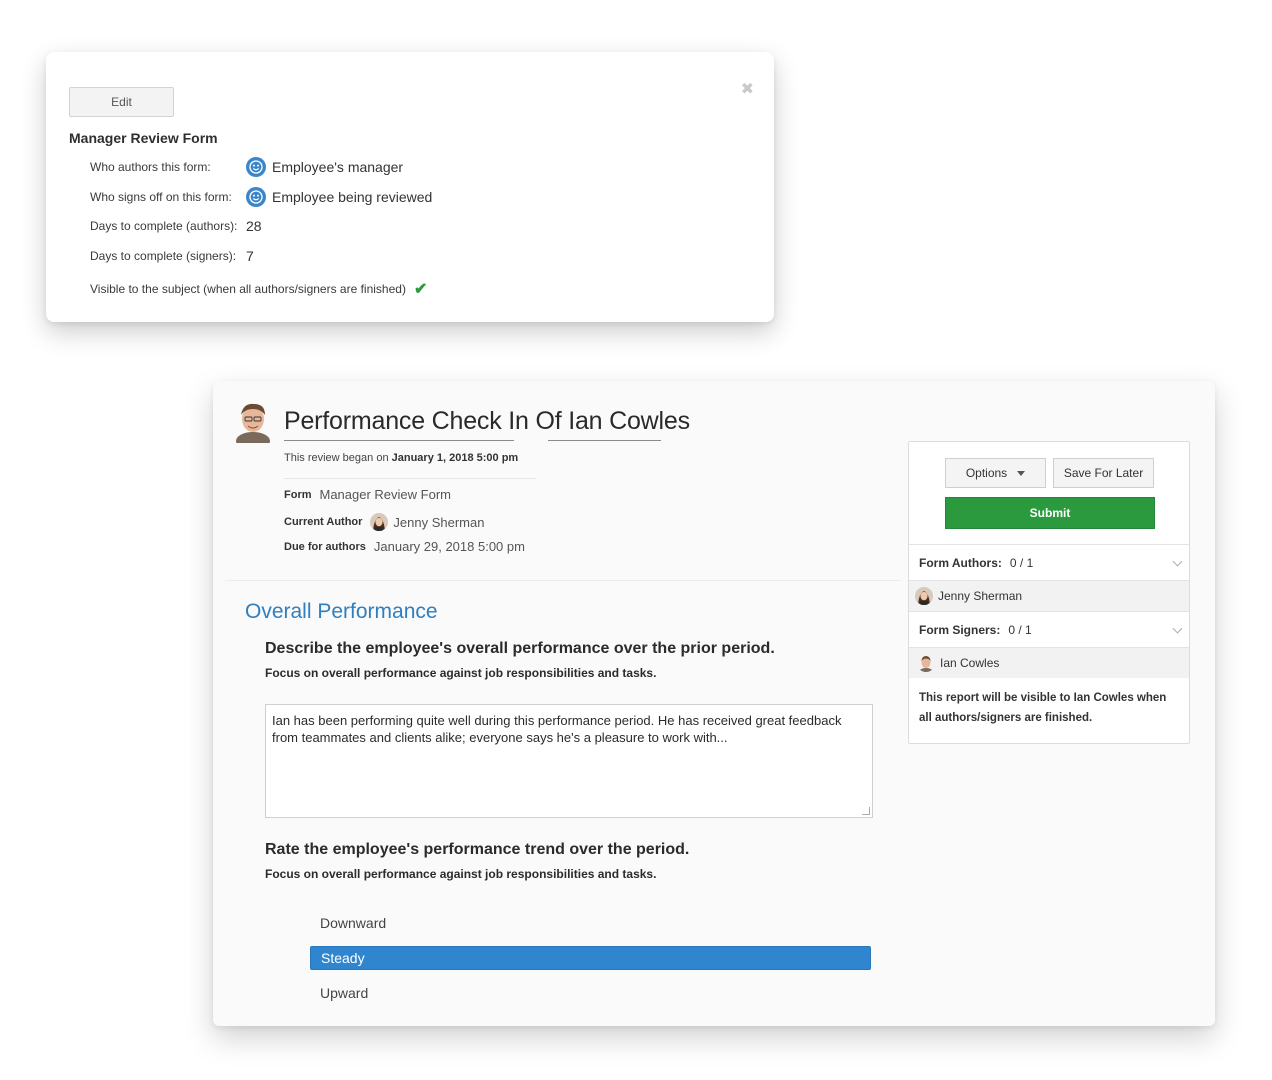  What do you see at coordinates (338, 167) in the screenshot?
I see `authors-value: Employee's manager` at bounding box center [338, 167].